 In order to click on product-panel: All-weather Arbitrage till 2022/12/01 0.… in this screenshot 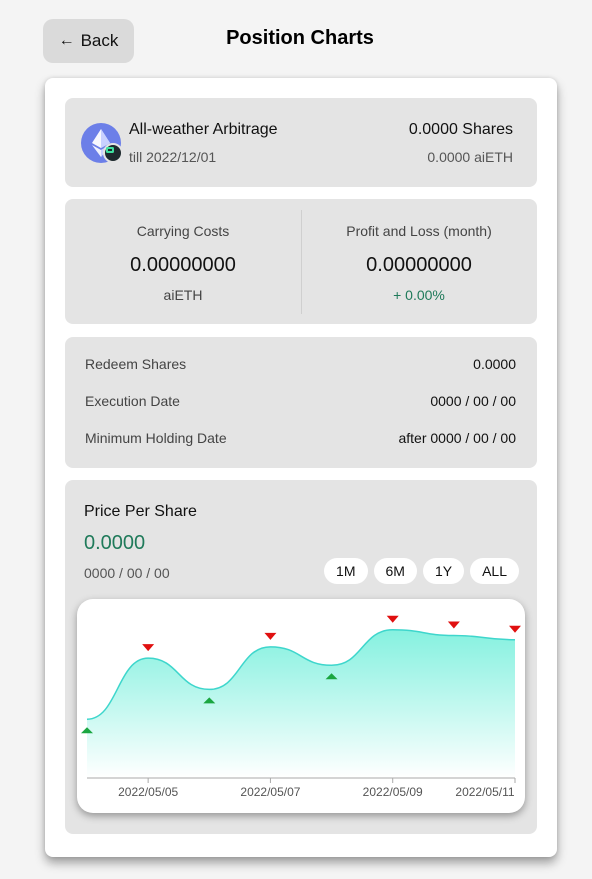, I will do `click(301, 142)`.